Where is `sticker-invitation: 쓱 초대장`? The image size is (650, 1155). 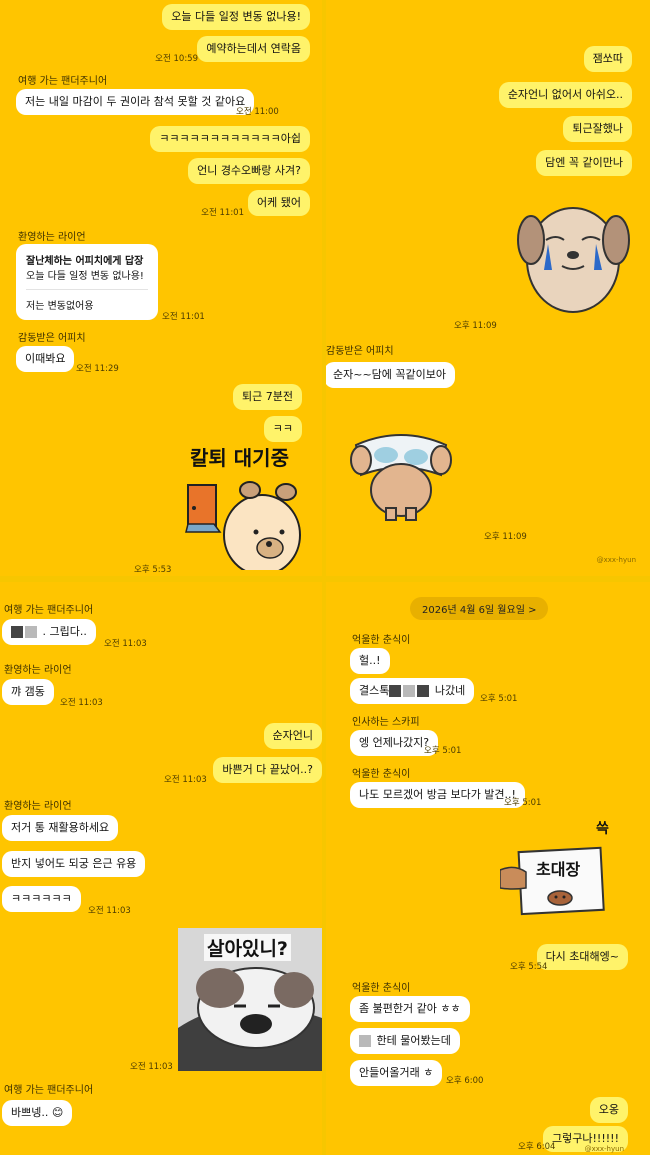
sticker-invitation: 쓱 초대장 is located at coordinates (565, 868).